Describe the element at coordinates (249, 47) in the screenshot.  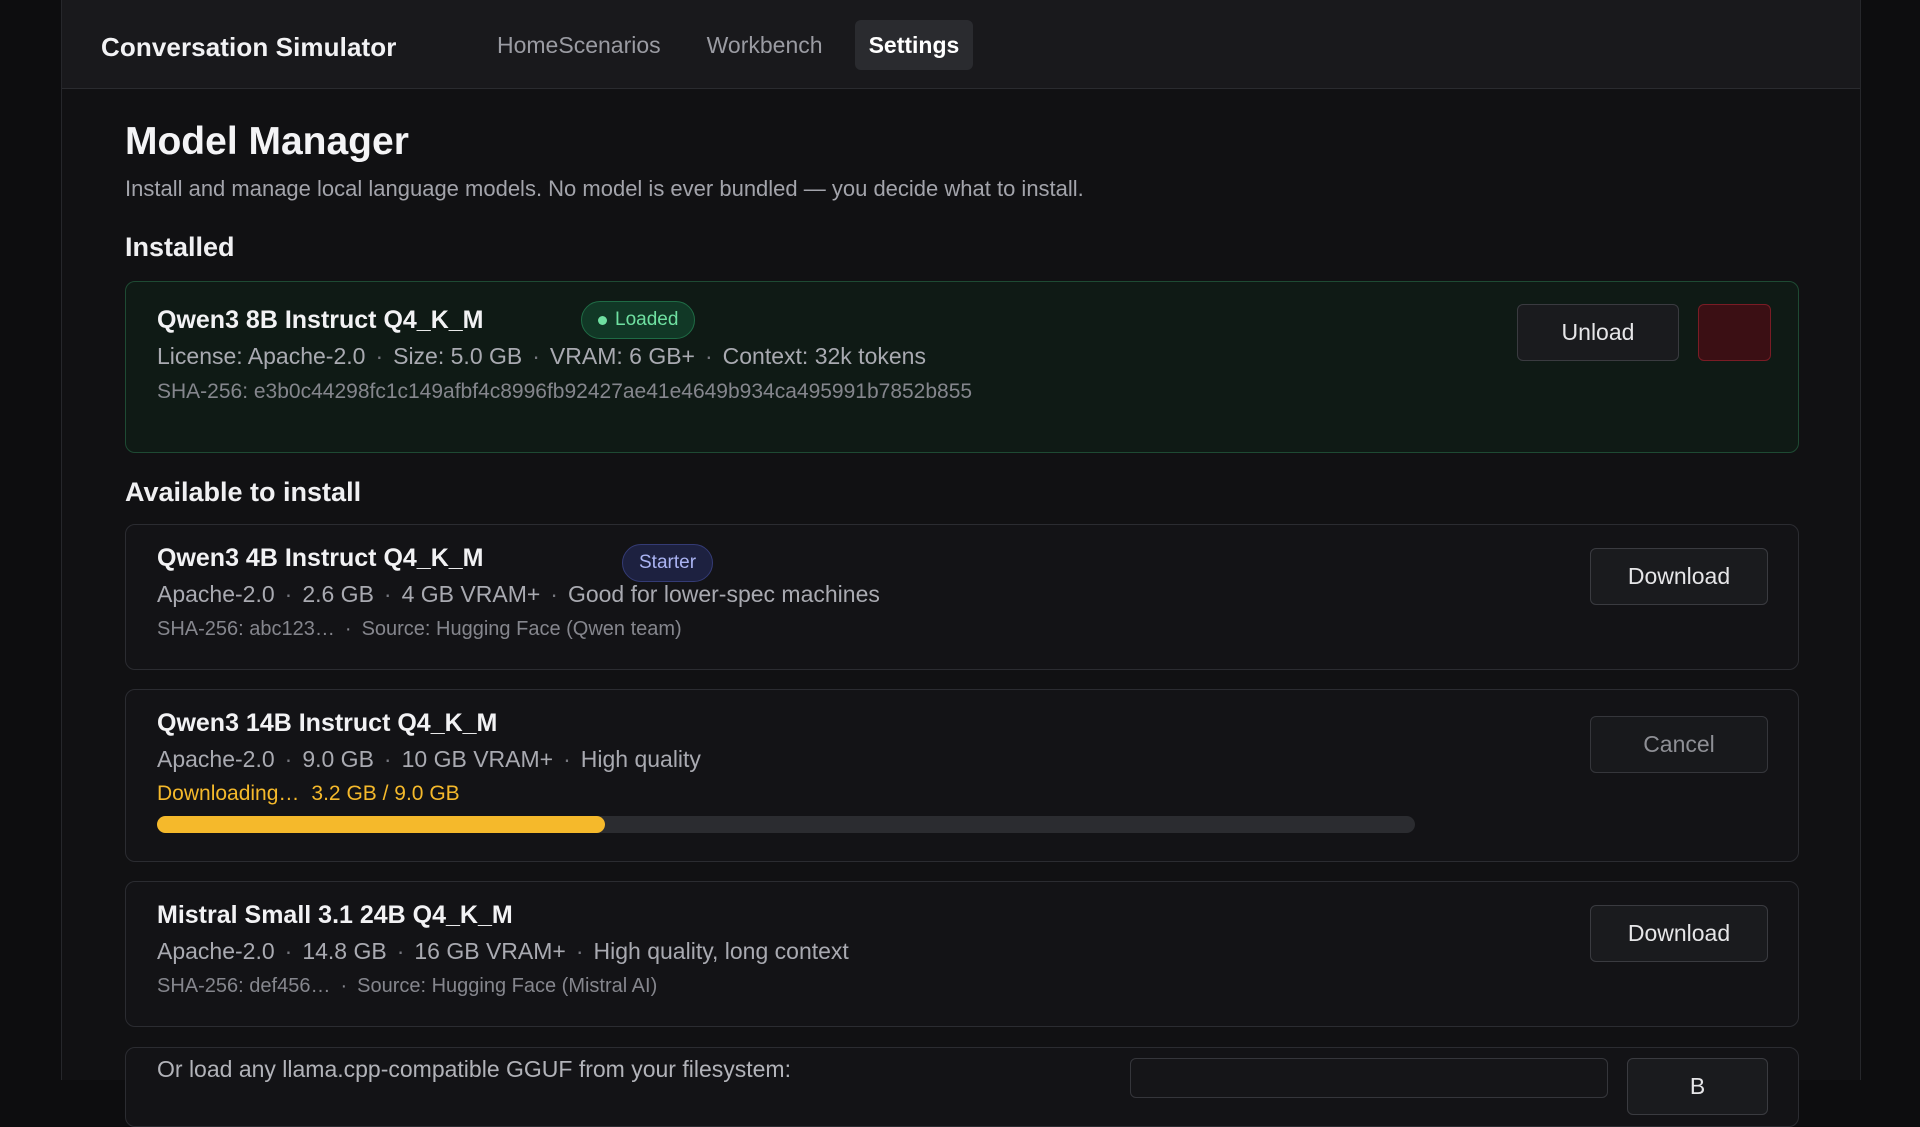
I see `app-title: Conversation Simulator` at that location.